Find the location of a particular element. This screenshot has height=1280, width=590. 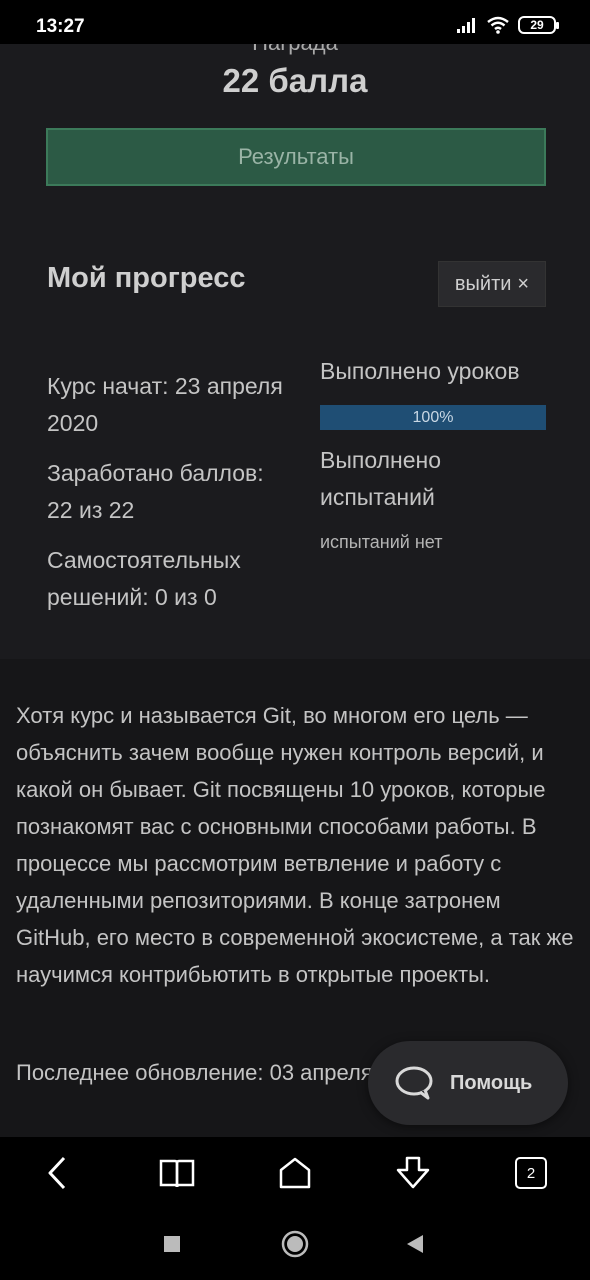

clipped-heading: Награда is located at coordinates (295, 50).